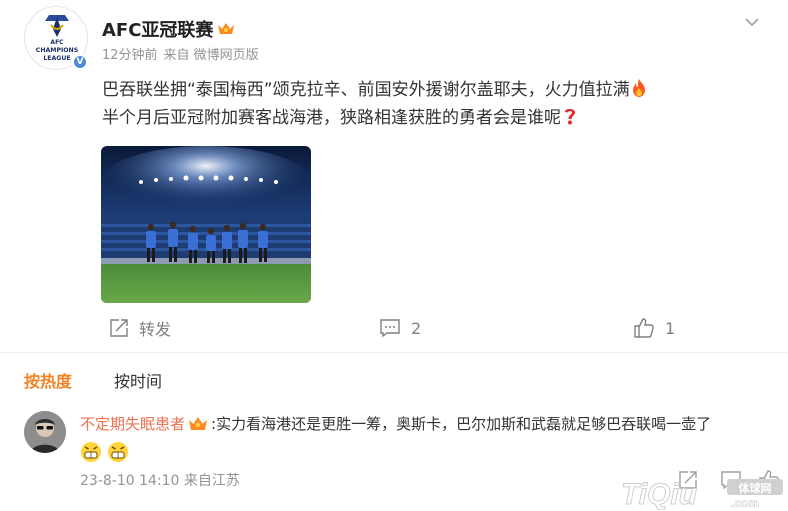  I want to click on team-photo, so click(206, 224).